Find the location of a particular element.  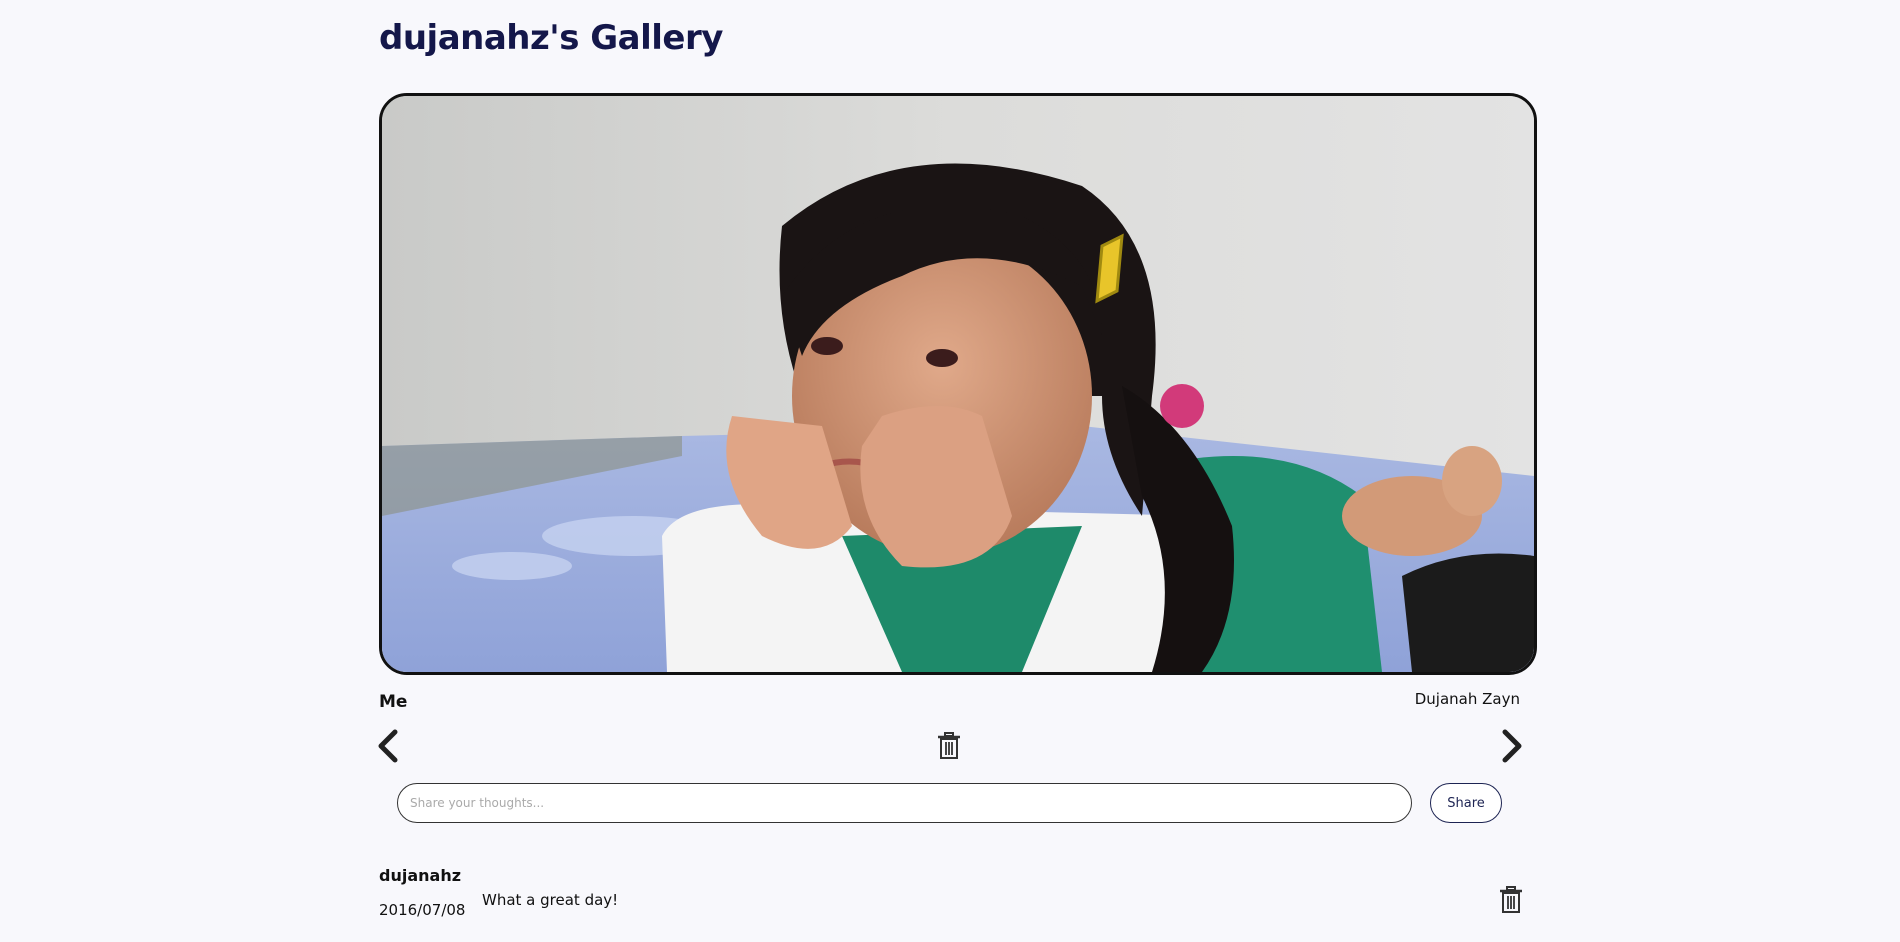

chevron-right-icon is located at coordinates (1512, 746).